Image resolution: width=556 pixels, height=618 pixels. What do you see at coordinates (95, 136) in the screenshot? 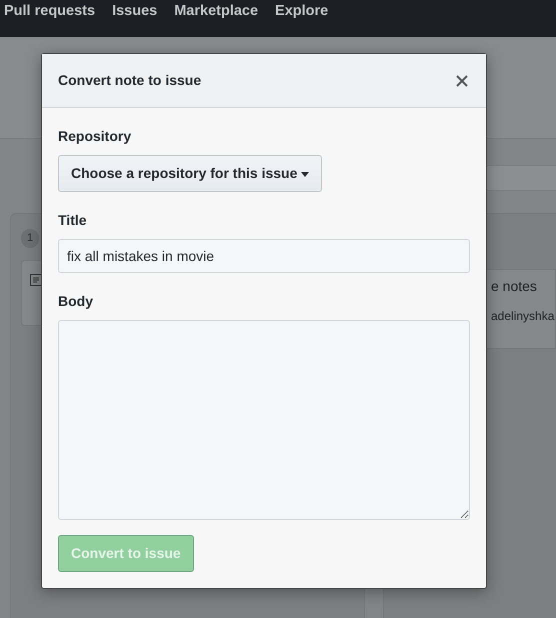
I see `field-label: Repository` at bounding box center [95, 136].